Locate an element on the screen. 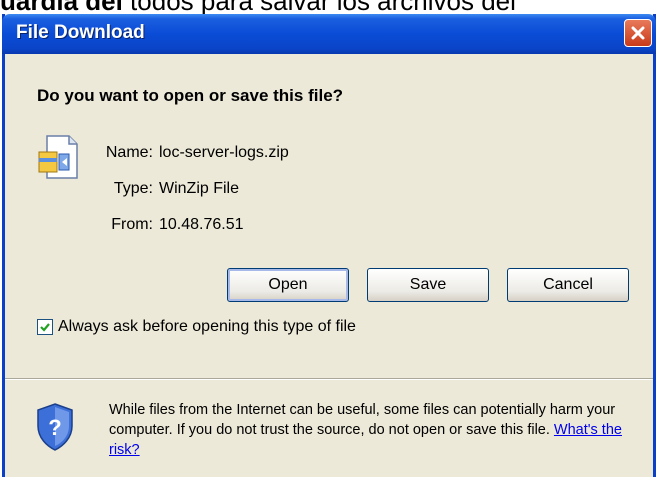 This screenshot has height=477, width=656. close-button is located at coordinates (638, 33).